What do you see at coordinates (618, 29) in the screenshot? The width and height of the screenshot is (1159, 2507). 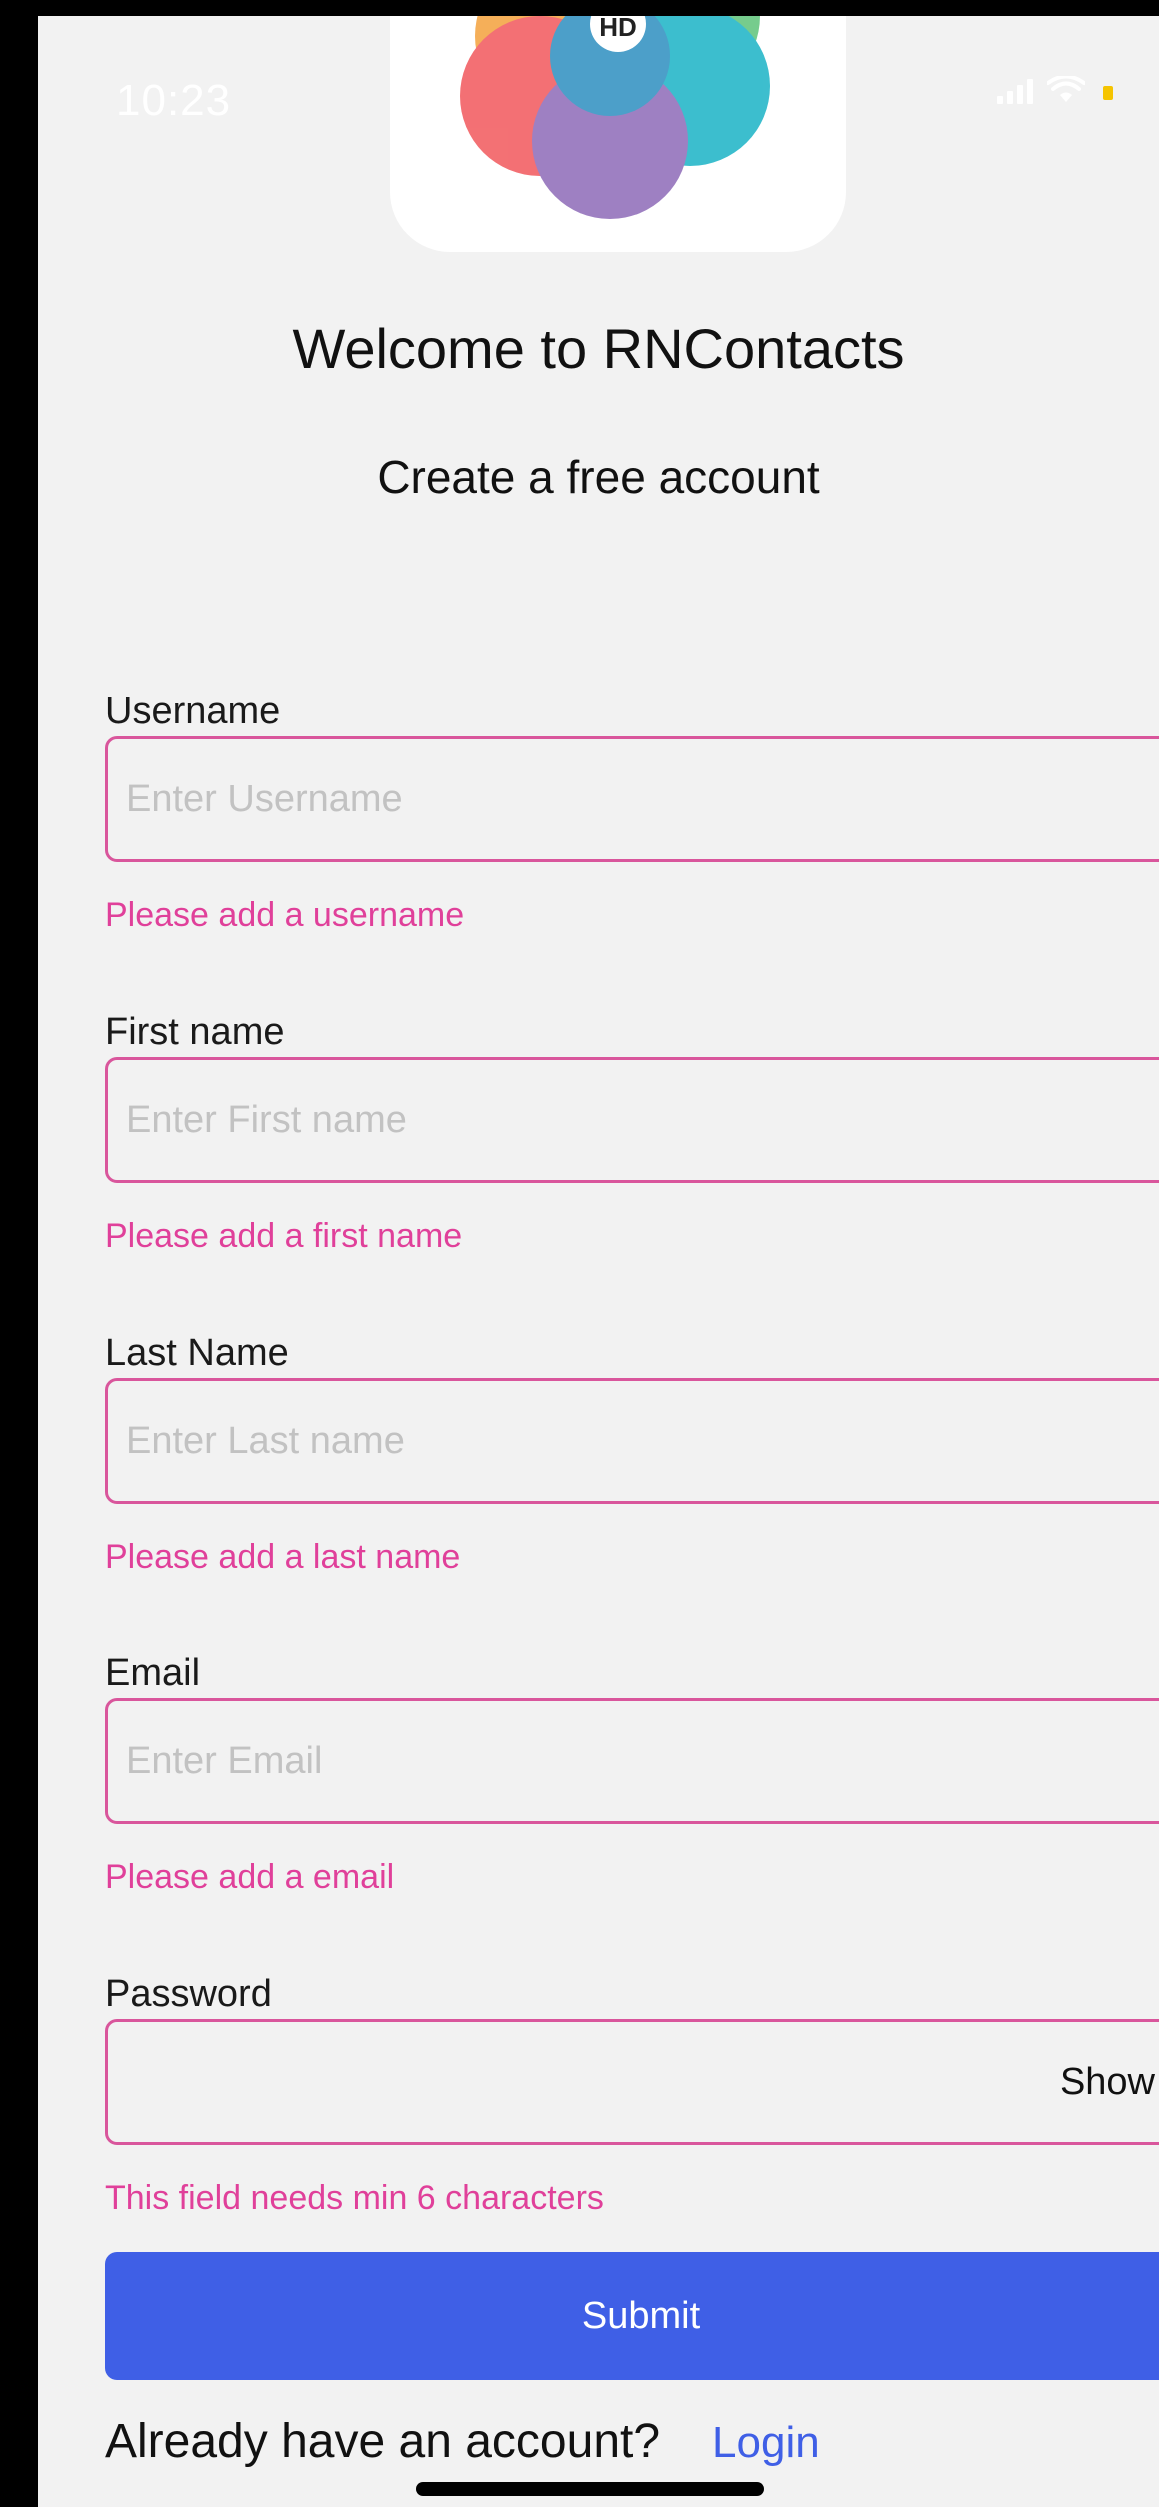 I see `logo-badge-text: HD` at bounding box center [618, 29].